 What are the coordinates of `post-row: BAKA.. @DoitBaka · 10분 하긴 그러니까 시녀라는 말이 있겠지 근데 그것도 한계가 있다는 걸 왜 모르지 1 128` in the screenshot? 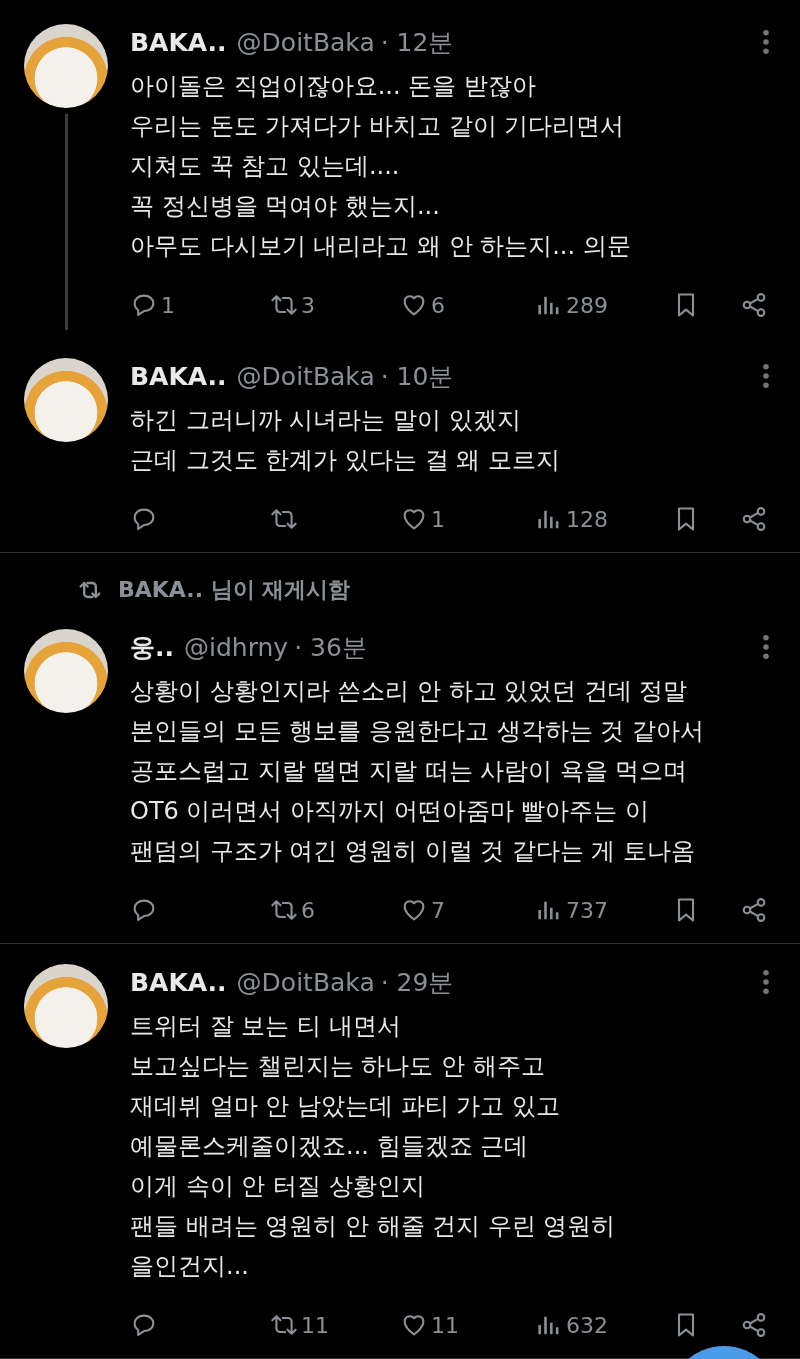 It's located at (400, 451).